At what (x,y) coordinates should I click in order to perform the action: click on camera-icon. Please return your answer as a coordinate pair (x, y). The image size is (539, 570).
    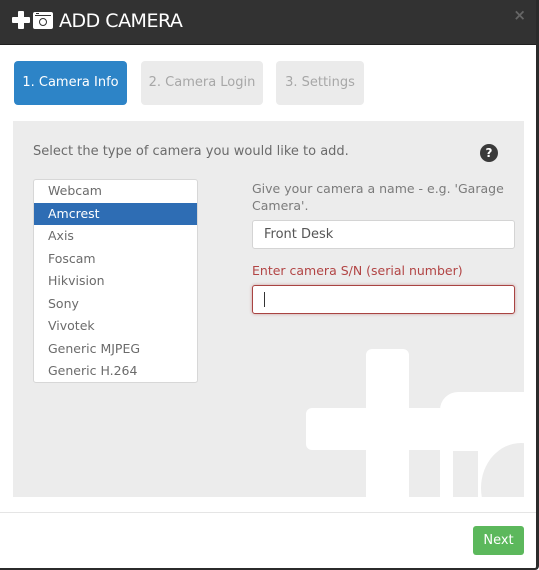
    Looking at the image, I should click on (43, 20).